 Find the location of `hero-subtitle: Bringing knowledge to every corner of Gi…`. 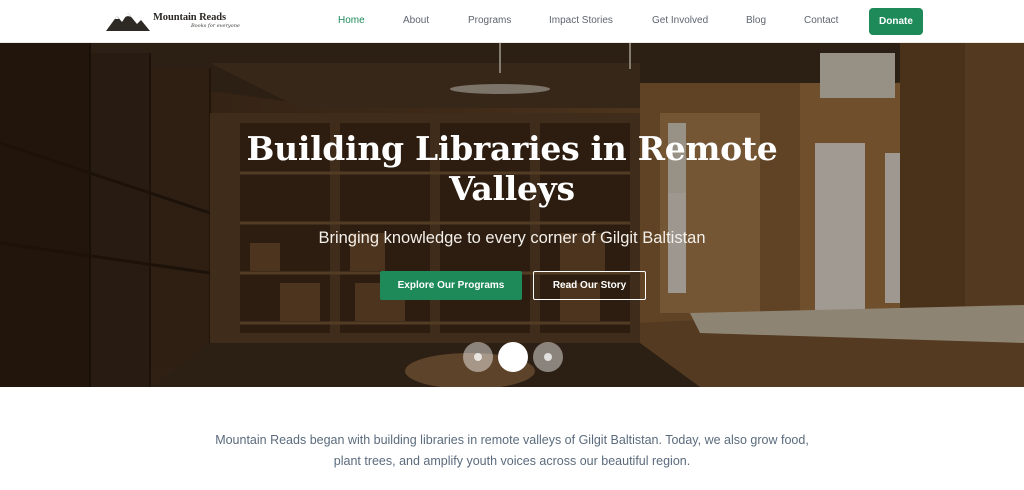

hero-subtitle: Bringing knowledge to every corner of Gi… is located at coordinates (512, 238).